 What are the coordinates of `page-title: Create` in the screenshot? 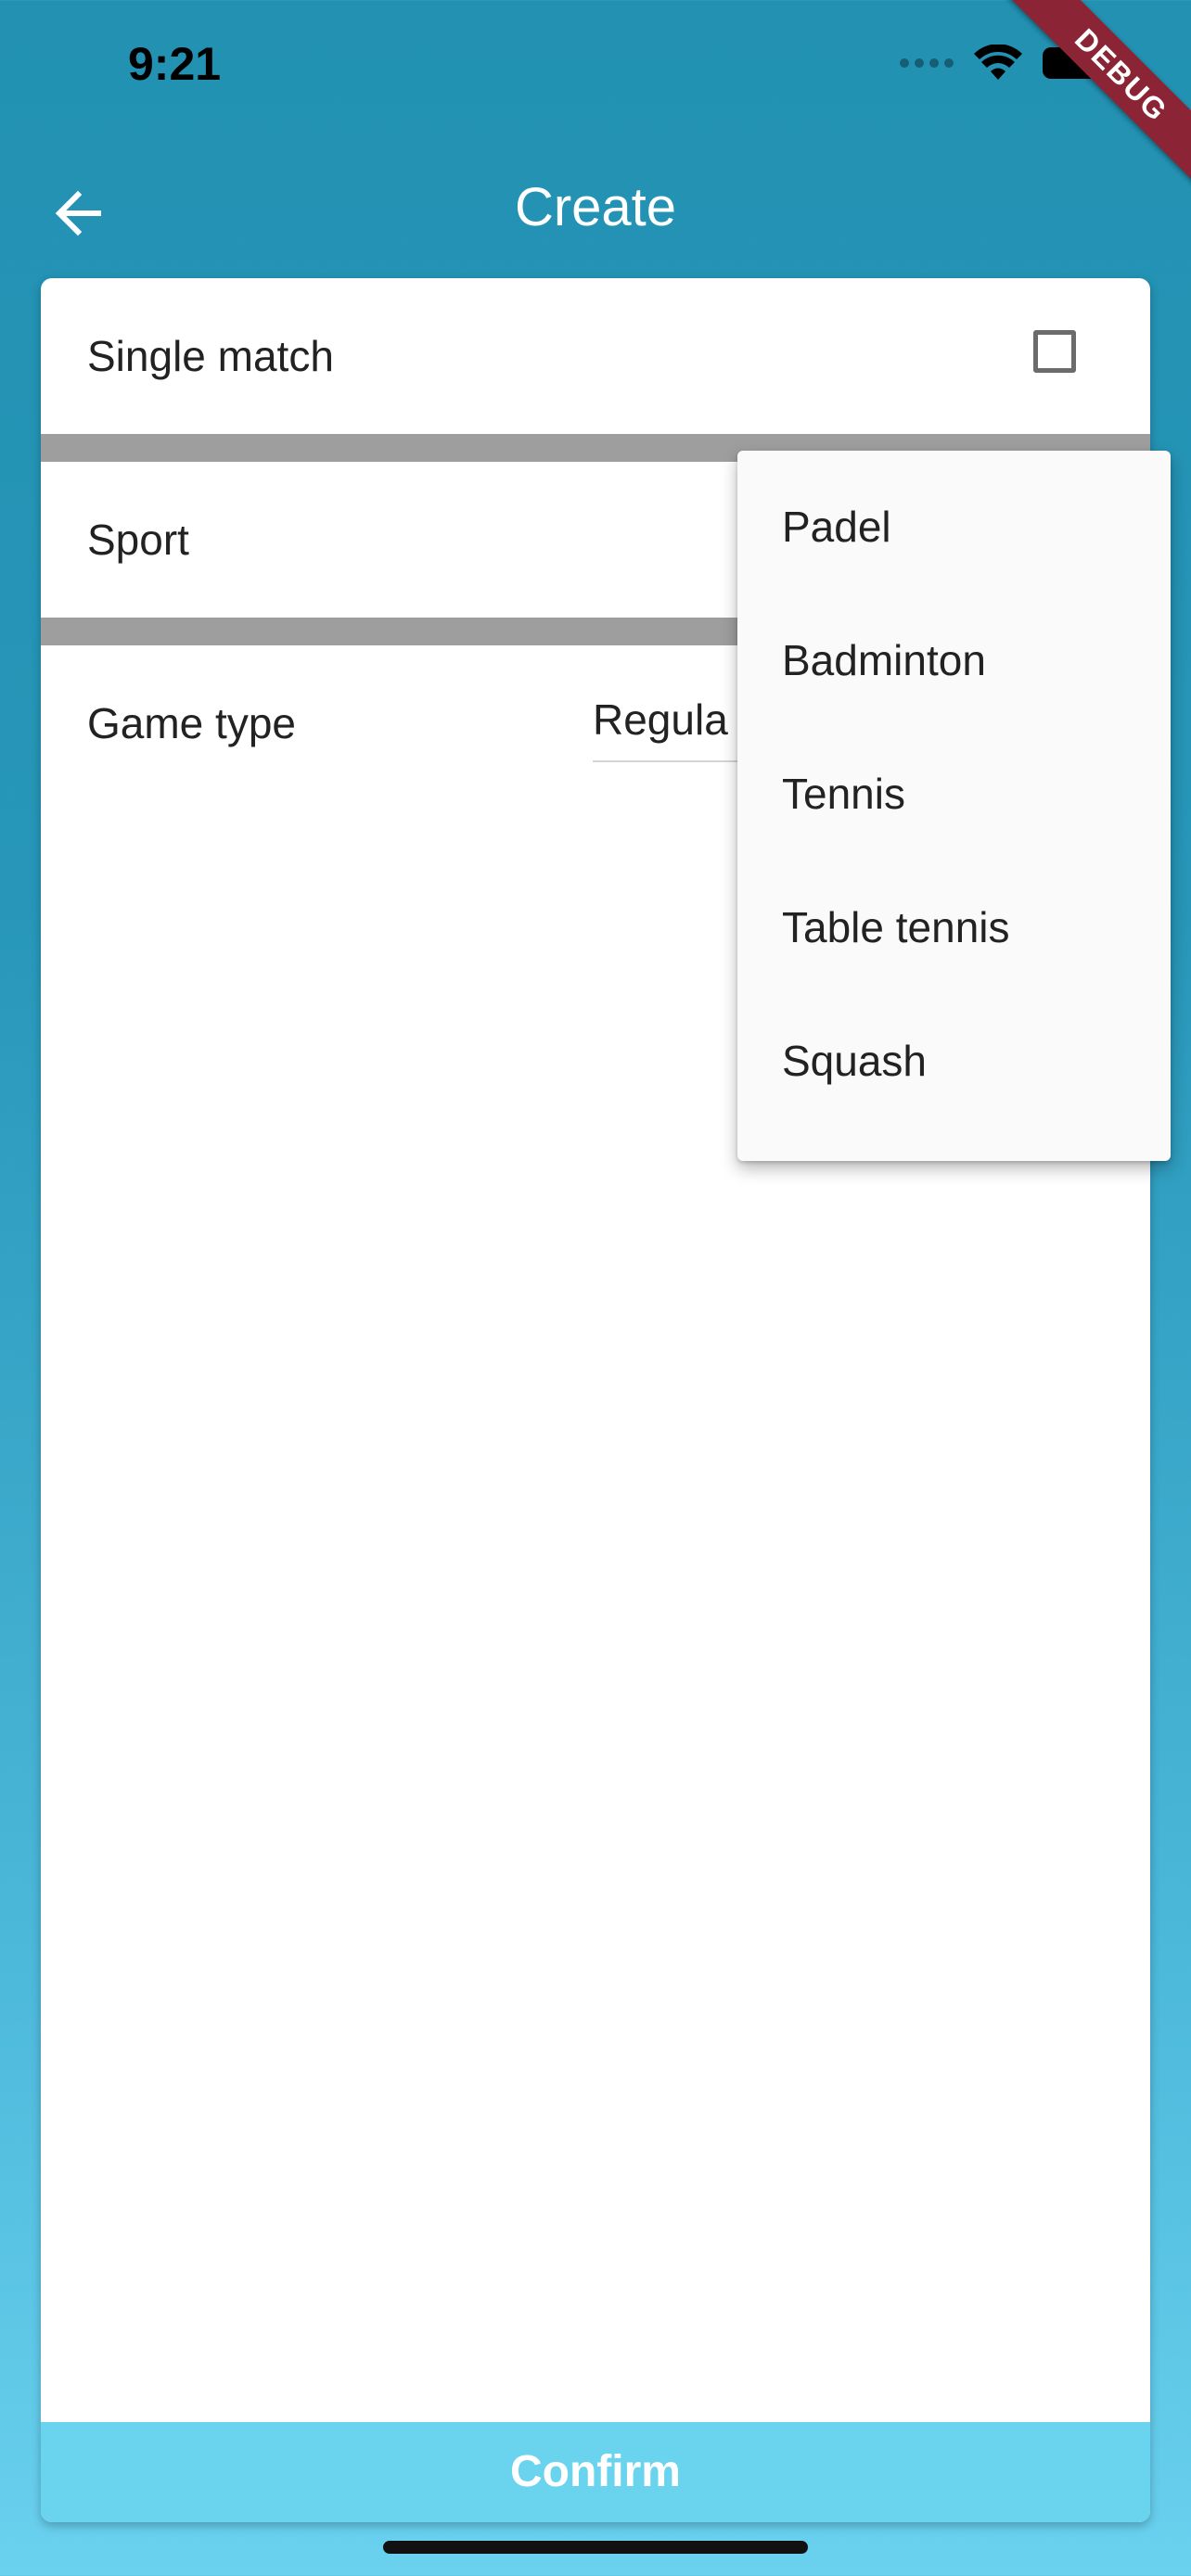 It's located at (595, 207).